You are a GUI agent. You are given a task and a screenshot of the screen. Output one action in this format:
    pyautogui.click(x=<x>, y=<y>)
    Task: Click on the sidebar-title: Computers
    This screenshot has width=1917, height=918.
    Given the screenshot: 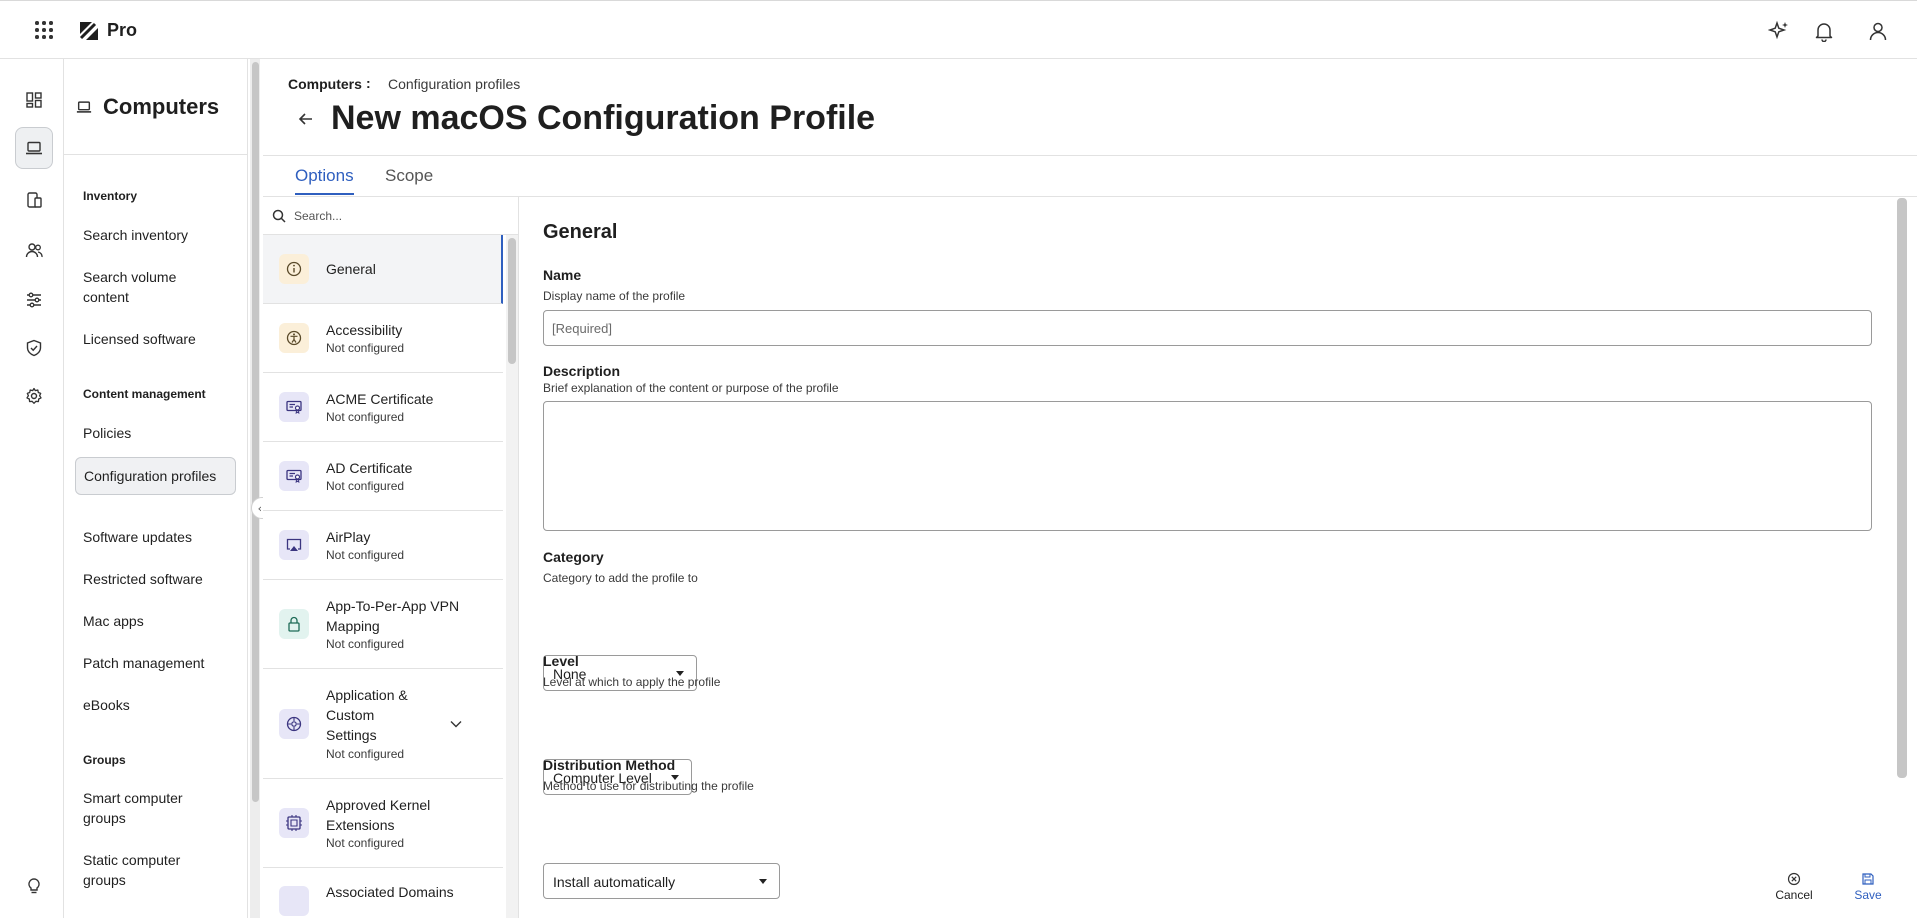 What is the action you would take?
    pyautogui.click(x=161, y=106)
    